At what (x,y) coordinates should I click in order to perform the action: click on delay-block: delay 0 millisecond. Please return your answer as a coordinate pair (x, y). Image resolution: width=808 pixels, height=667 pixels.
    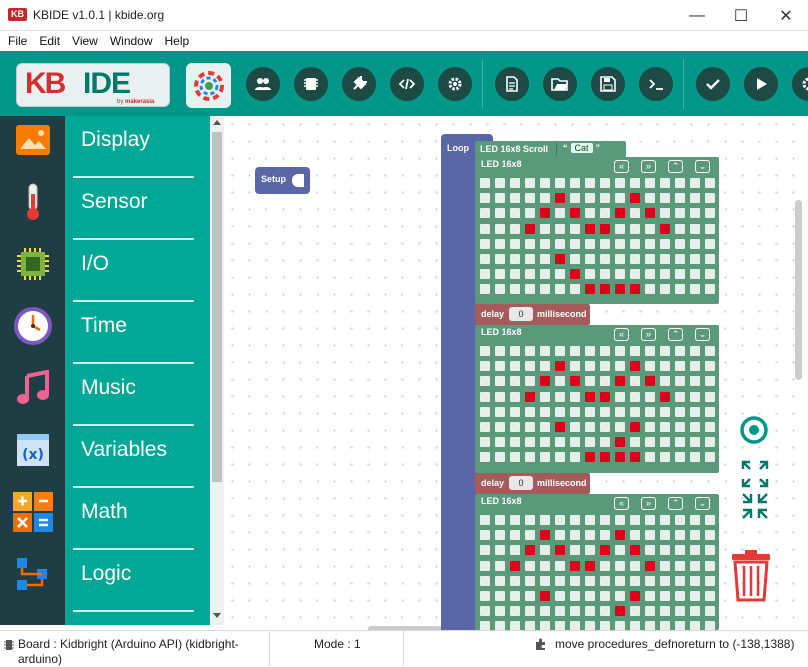
    Looking at the image, I should click on (532, 483).